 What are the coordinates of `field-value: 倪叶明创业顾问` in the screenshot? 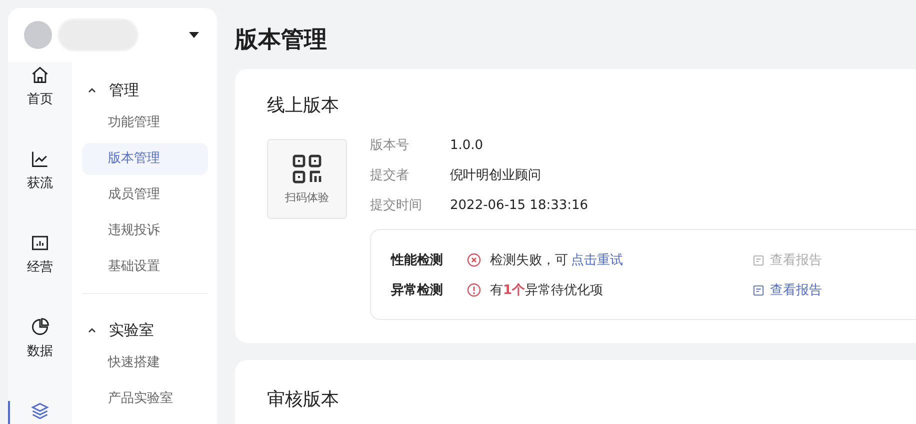 It's located at (496, 176).